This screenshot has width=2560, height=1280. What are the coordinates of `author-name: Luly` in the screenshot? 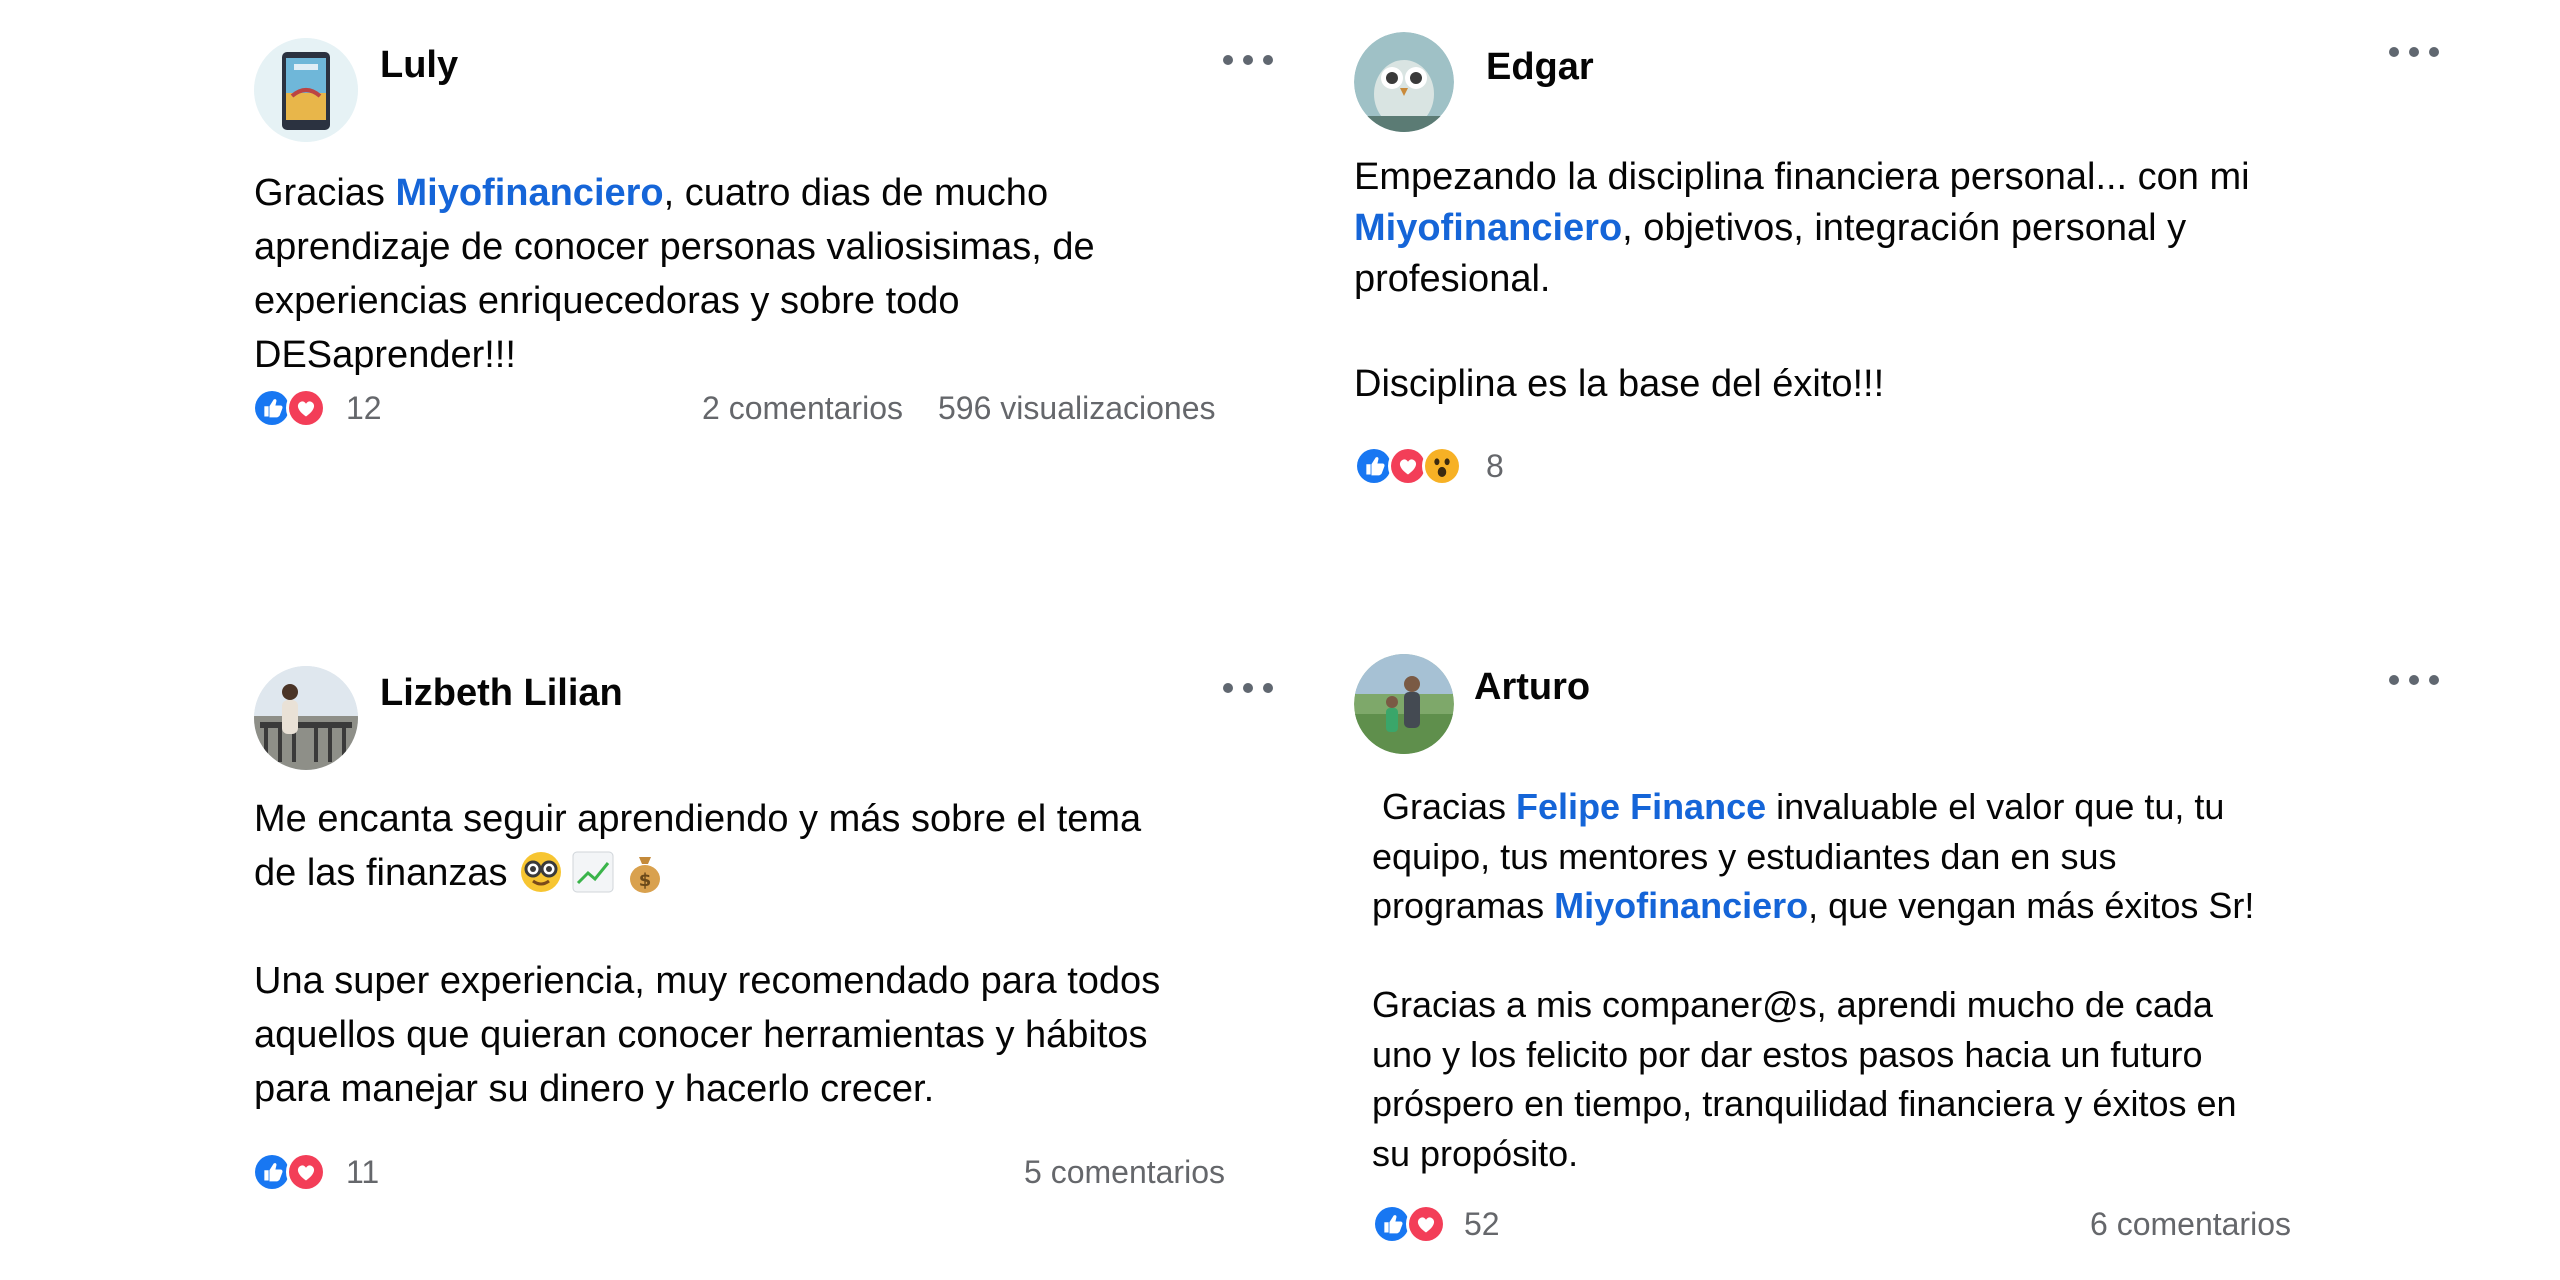 It's located at (419, 65).